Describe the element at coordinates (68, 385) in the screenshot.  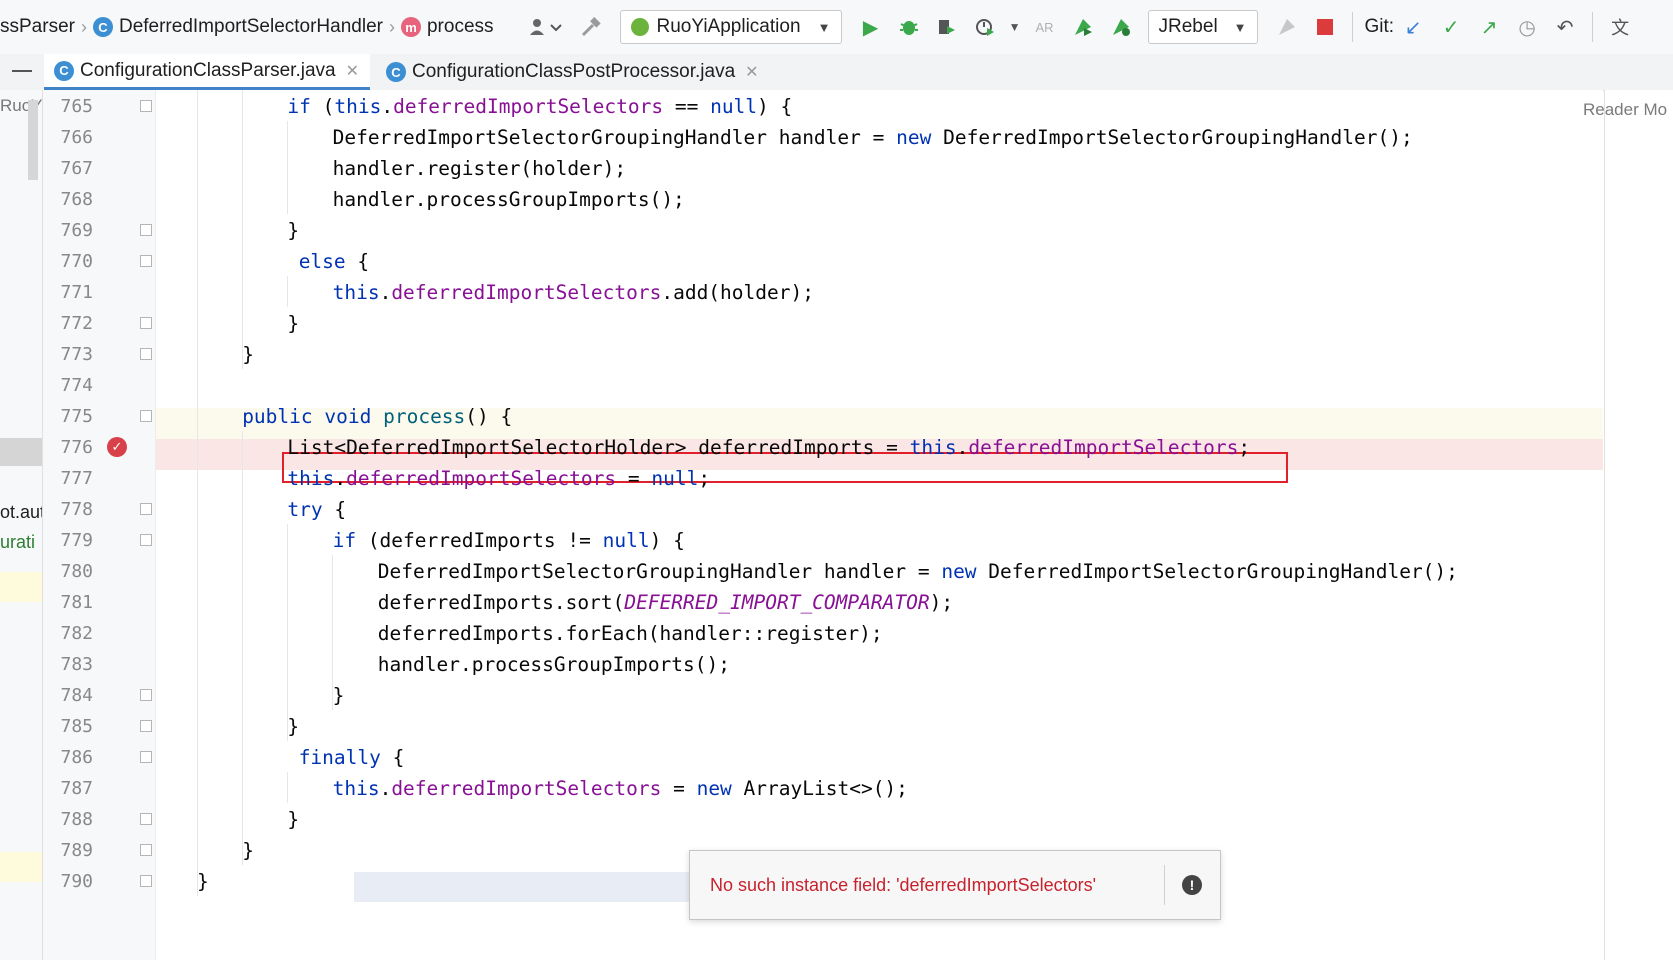
I see `line-number: 774` at that location.